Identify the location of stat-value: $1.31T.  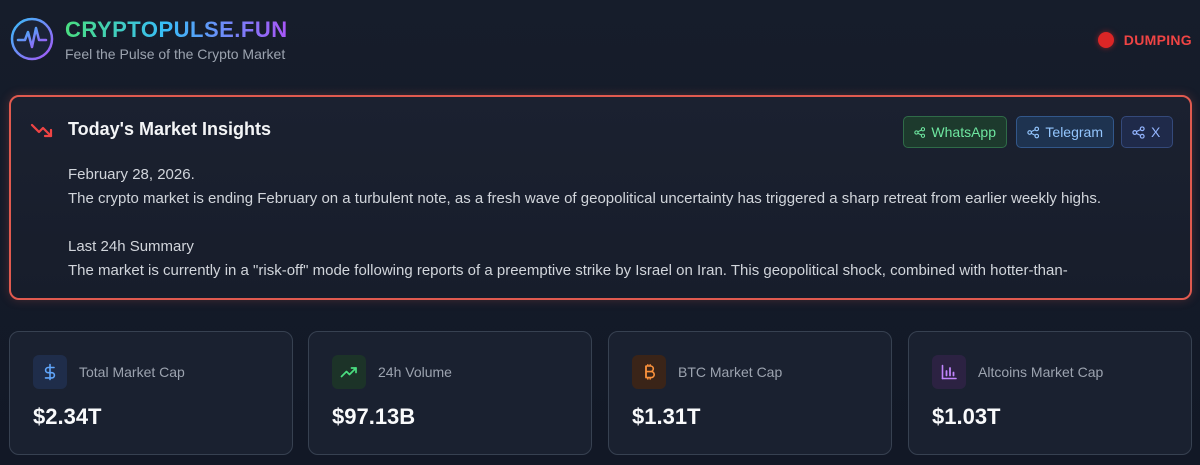
(666, 416).